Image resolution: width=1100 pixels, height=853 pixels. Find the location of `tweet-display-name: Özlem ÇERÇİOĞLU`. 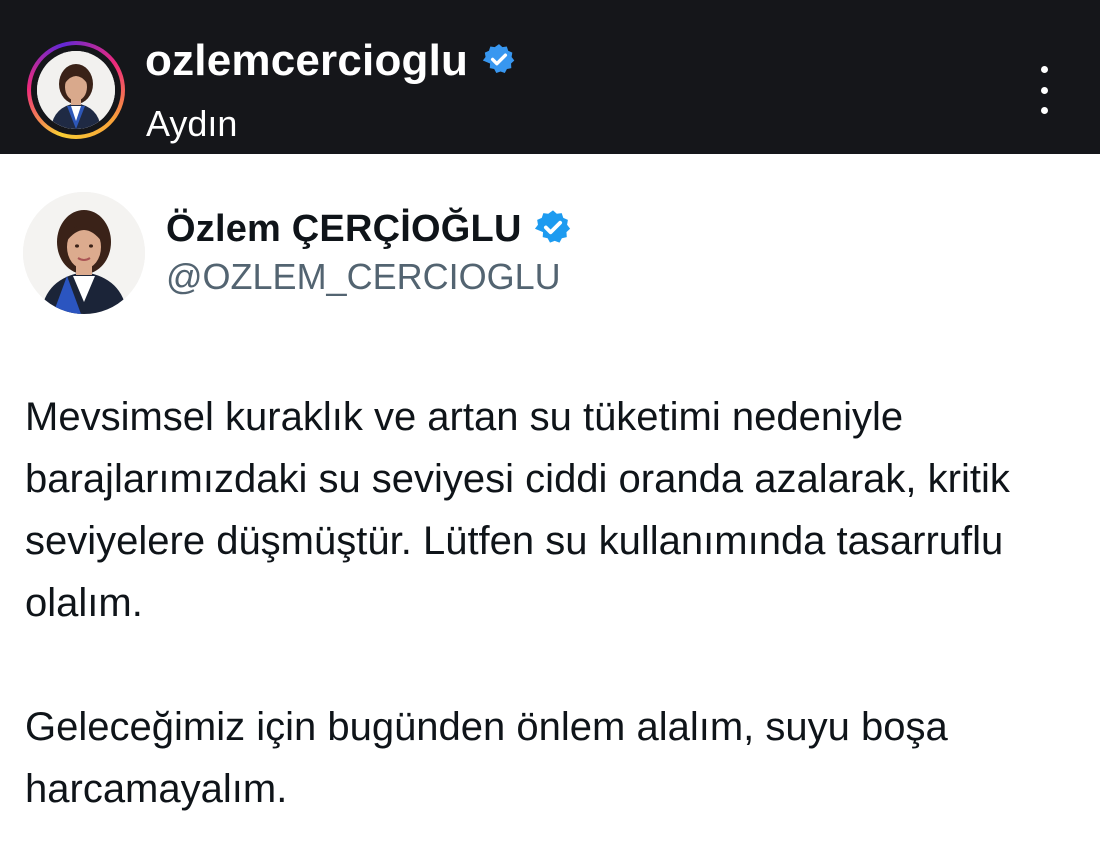

tweet-display-name: Özlem ÇERÇİOĞLU is located at coordinates (344, 228).